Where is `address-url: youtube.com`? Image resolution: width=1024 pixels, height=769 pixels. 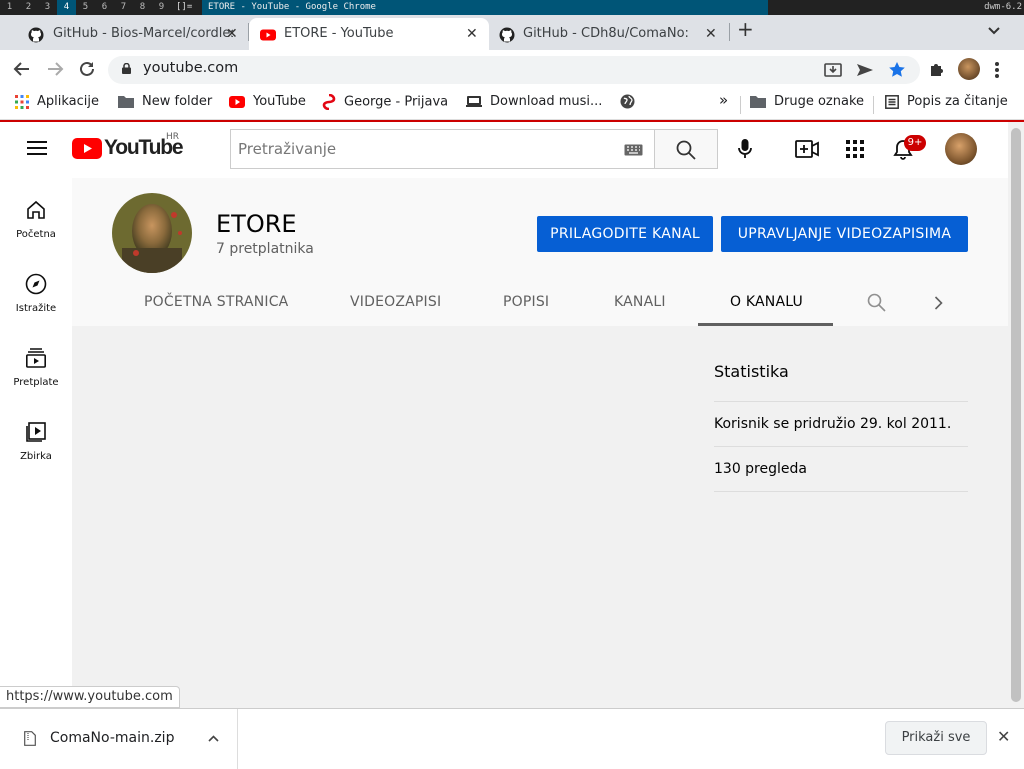
address-url: youtube.com is located at coordinates (190, 68).